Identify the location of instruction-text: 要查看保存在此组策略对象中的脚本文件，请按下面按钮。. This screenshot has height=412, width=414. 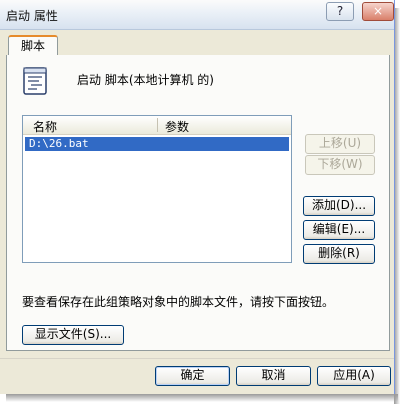
(178, 302).